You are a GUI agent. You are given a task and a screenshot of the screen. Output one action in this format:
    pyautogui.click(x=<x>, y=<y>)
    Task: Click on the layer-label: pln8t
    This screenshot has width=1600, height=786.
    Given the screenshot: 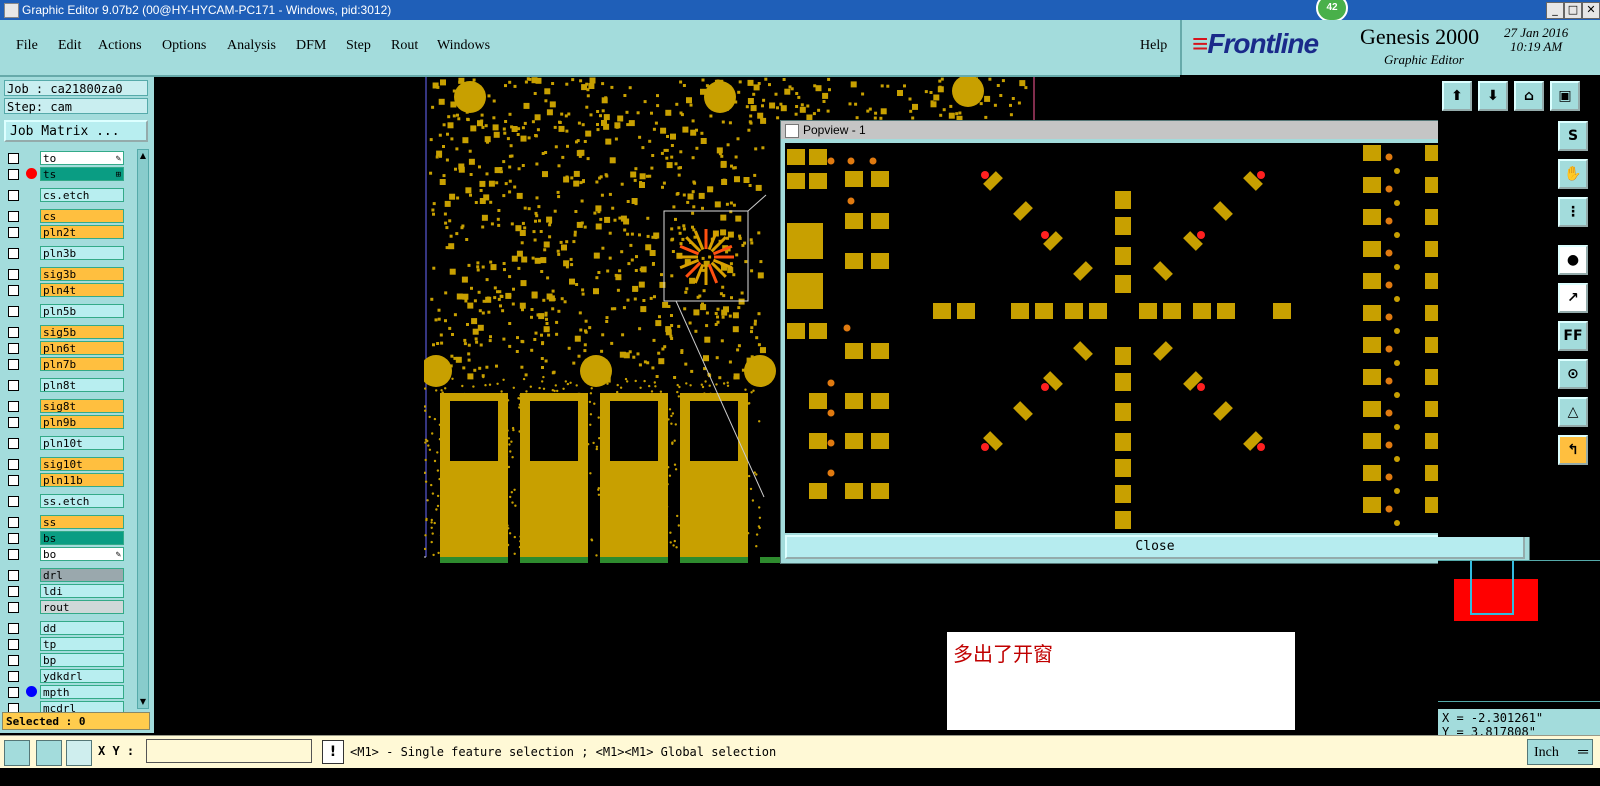 What is the action you would take?
    pyautogui.click(x=82, y=385)
    